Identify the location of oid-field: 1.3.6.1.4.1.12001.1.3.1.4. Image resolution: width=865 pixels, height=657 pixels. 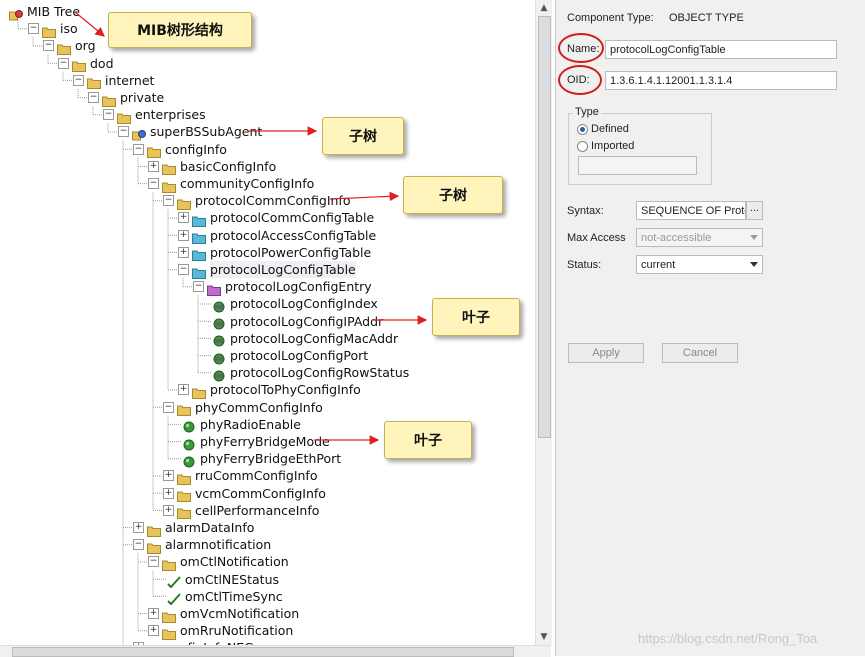
(721, 80).